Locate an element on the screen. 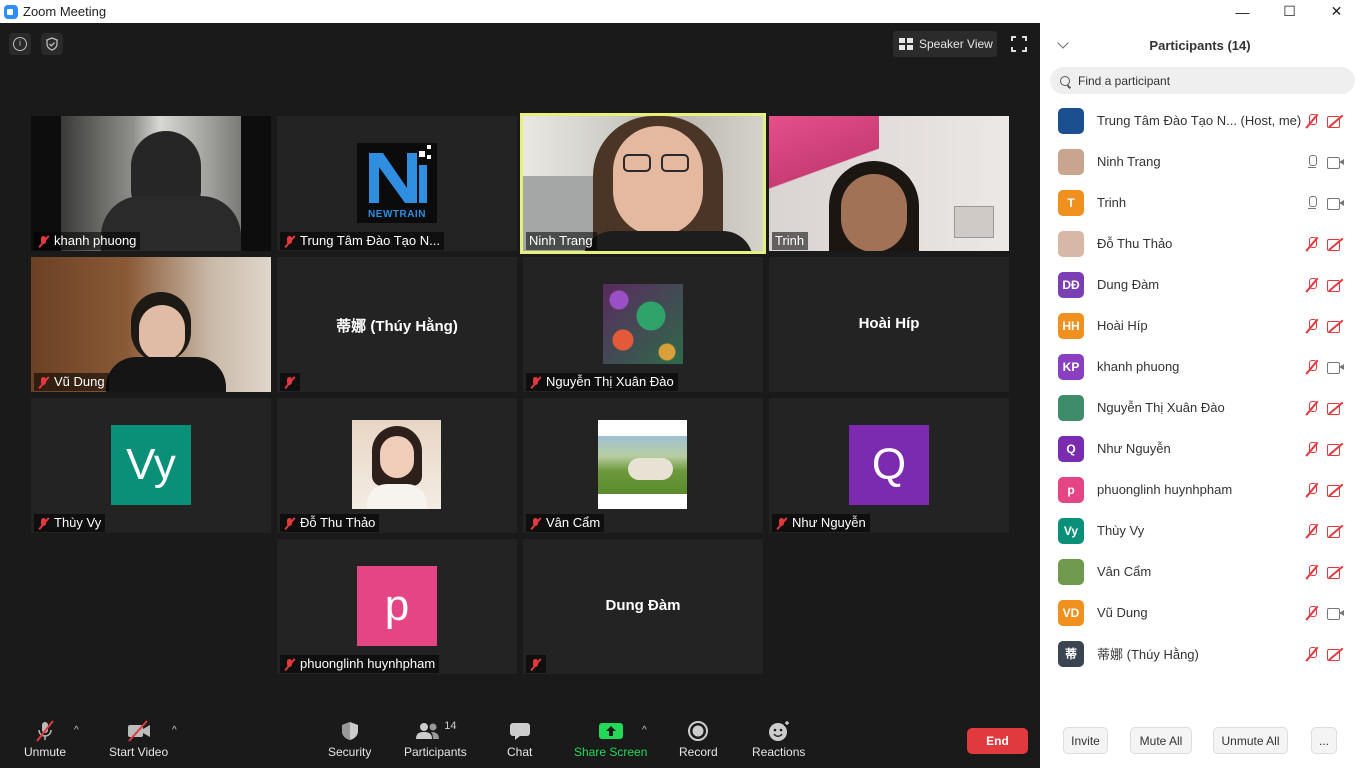  participant-row: Q Như Nguyễn is located at coordinates (1200, 448).